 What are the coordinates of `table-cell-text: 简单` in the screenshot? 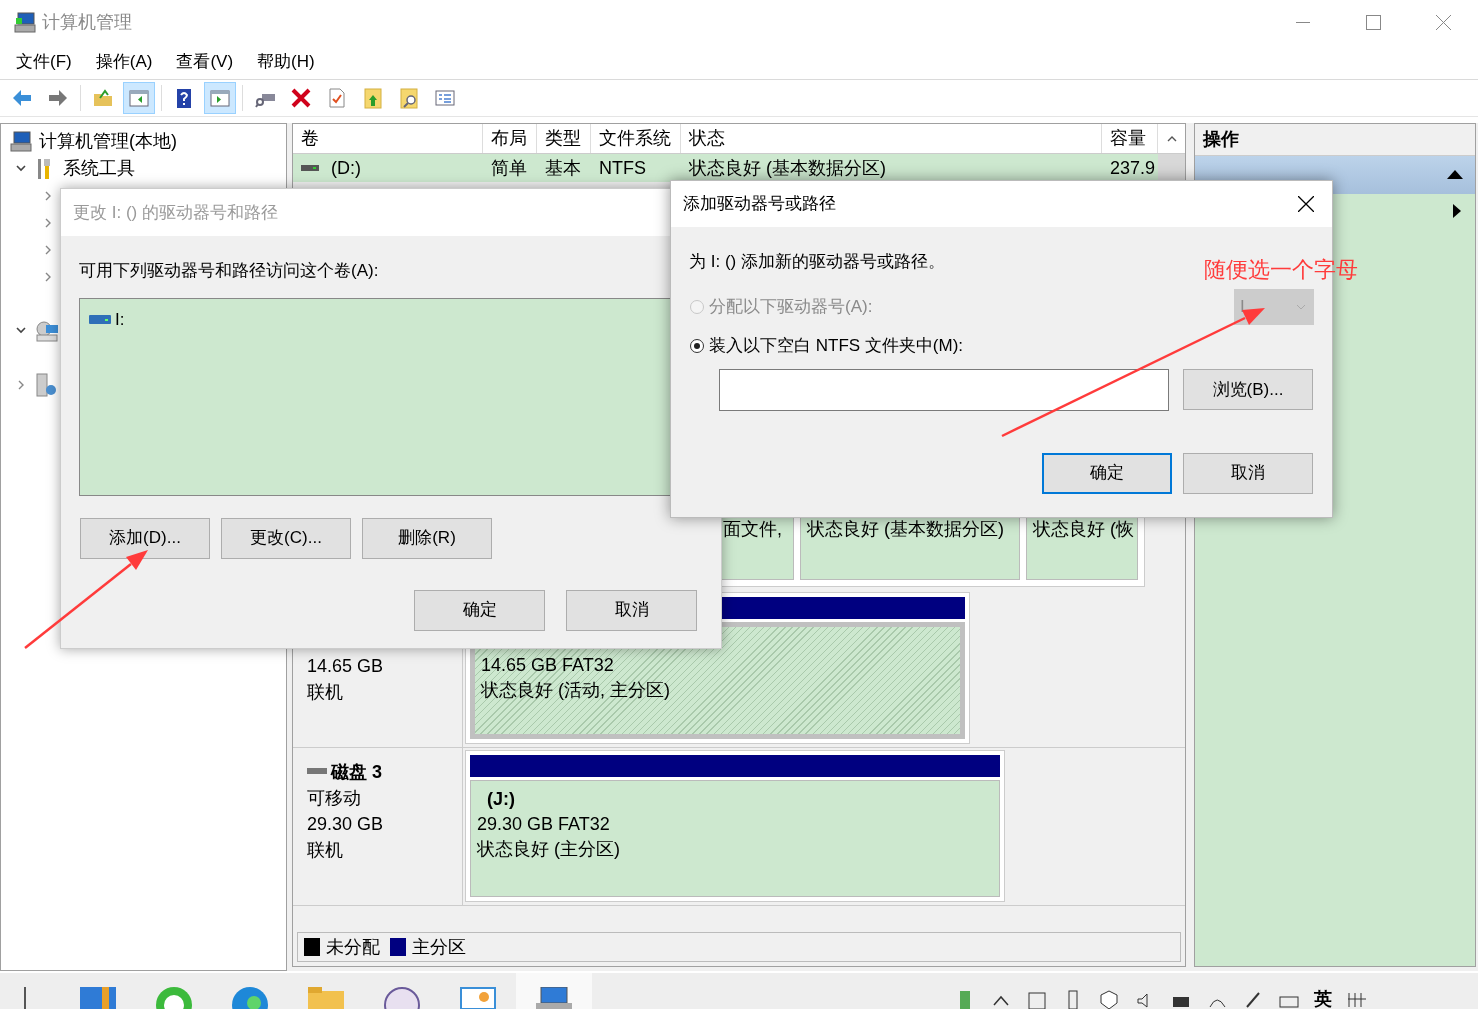 It's located at (509, 168).